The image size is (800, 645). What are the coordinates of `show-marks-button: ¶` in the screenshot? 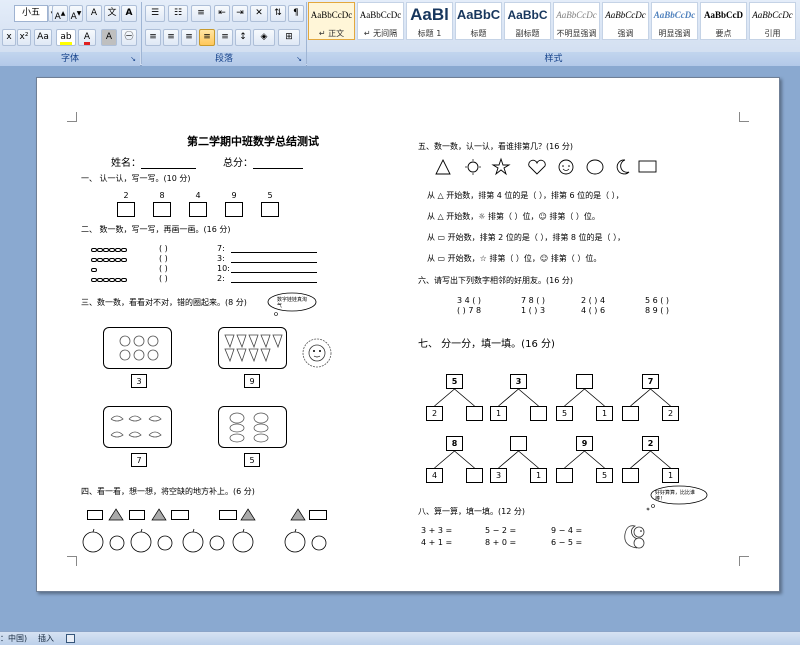 It's located at (296, 13).